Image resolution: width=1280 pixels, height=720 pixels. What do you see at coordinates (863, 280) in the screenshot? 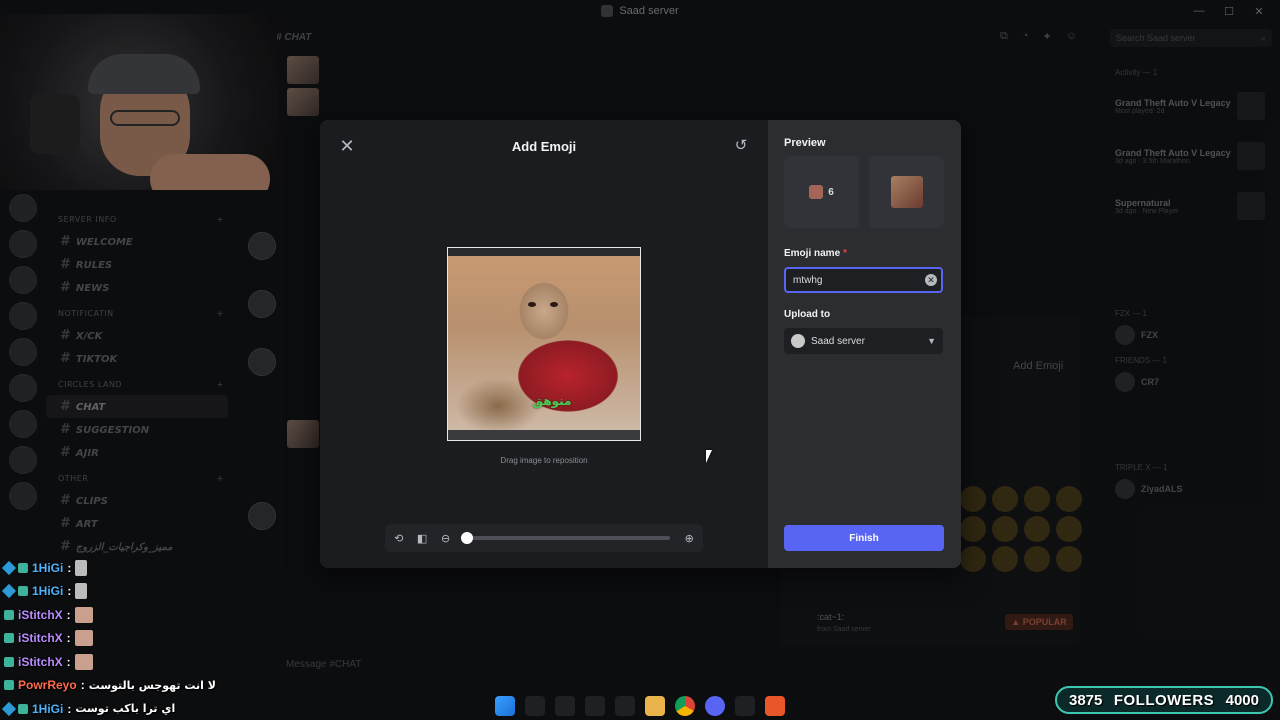
I see `emoji-name-input` at bounding box center [863, 280].